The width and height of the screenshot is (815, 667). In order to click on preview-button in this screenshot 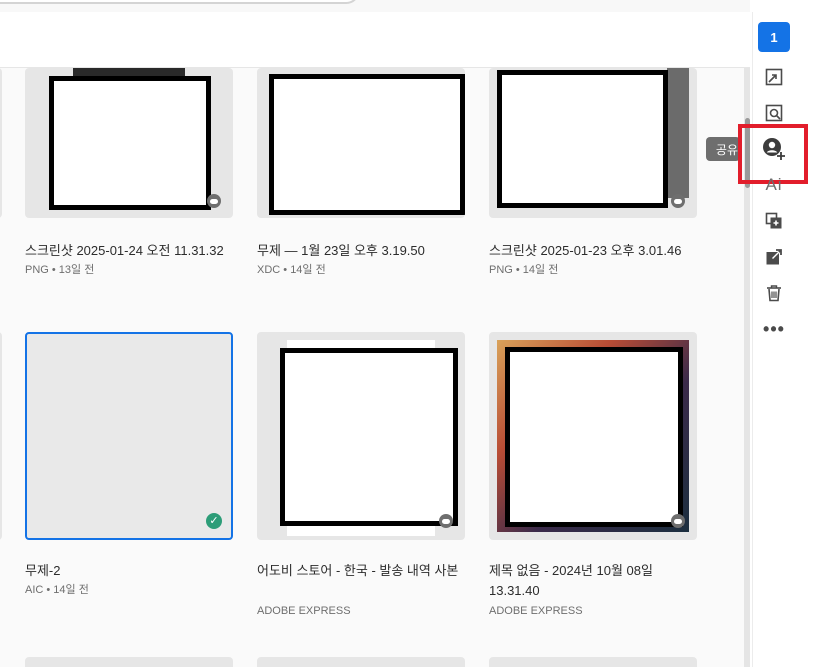, I will do `click(774, 113)`.